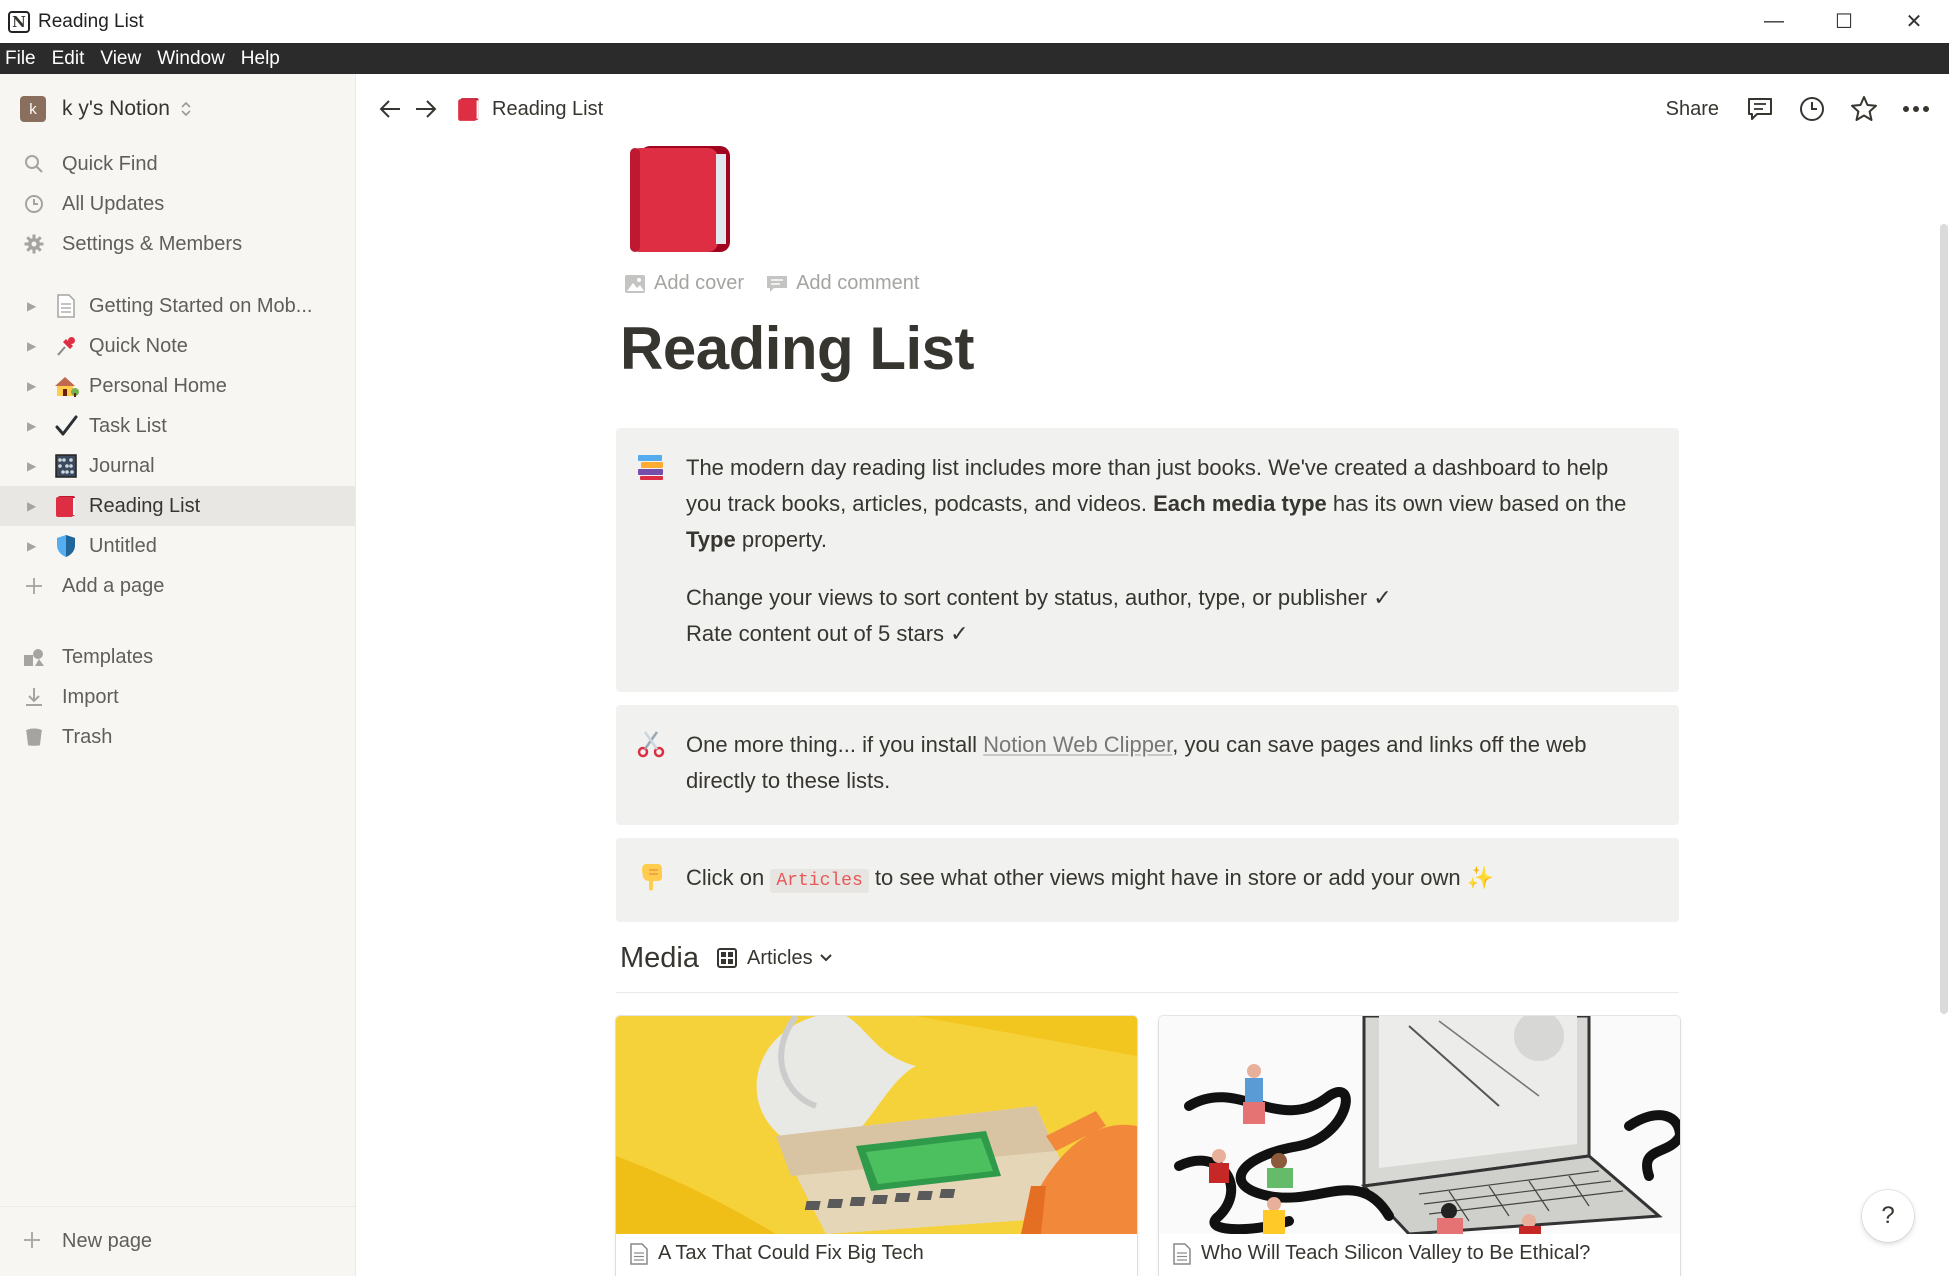 Image resolution: width=1949 pixels, height=1276 pixels. What do you see at coordinates (177, 164) in the screenshot?
I see `sidebar-quick-find: Quick Find` at bounding box center [177, 164].